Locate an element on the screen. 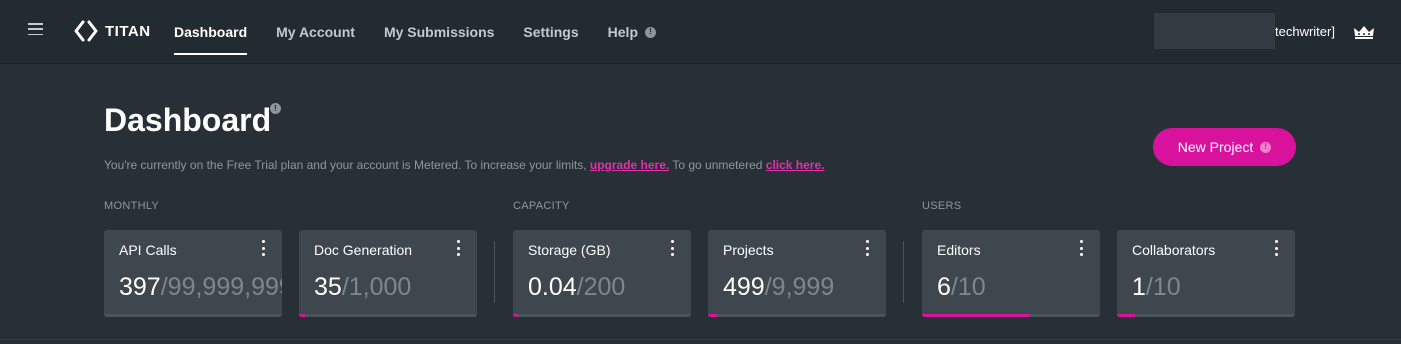  new-project-info-icon: ! is located at coordinates (1266, 147).